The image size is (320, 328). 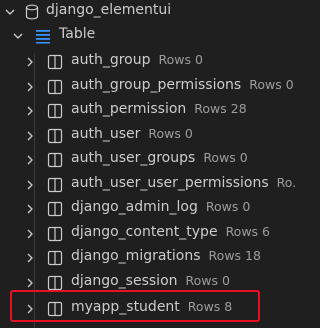 I want to click on connection-row: django_elementui, so click(x=148, y=12).